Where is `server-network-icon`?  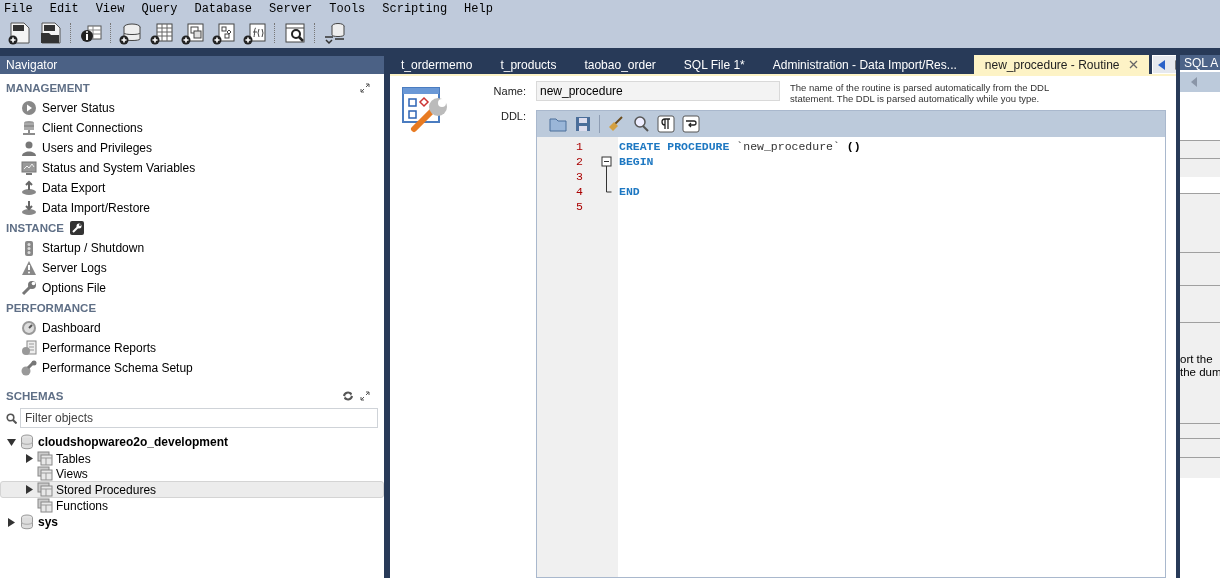 server-network-icon is located at coordinates (29, 128).